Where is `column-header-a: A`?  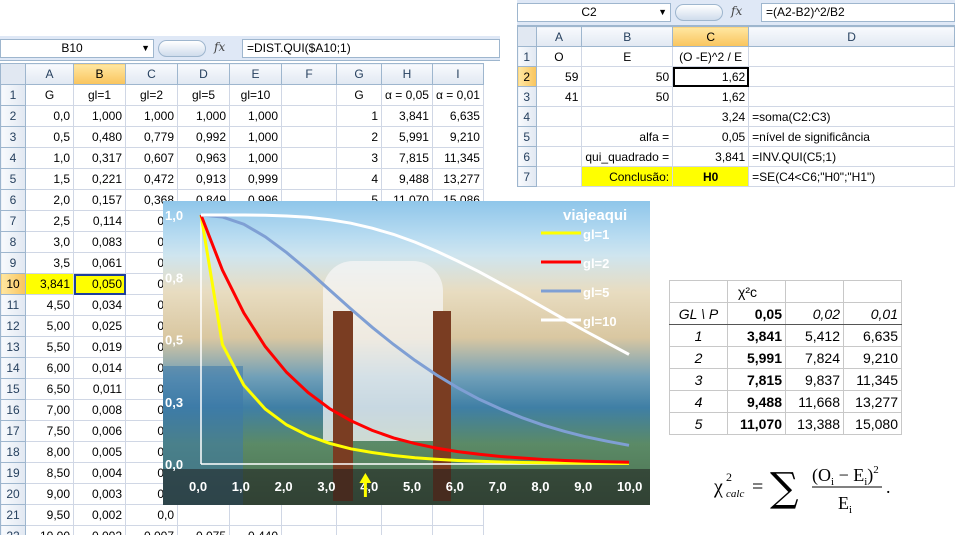
column-header-a: A is located at coordinates (559, 36).